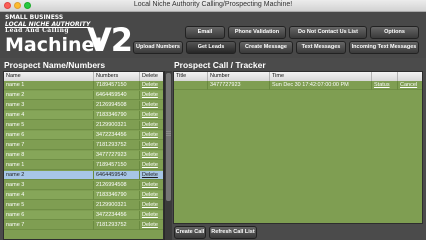  What do you see at coordinates (117, 155) in the screenshot?
I see `prospect-number-cell: 3477727923` at bounding box center [117, 155].